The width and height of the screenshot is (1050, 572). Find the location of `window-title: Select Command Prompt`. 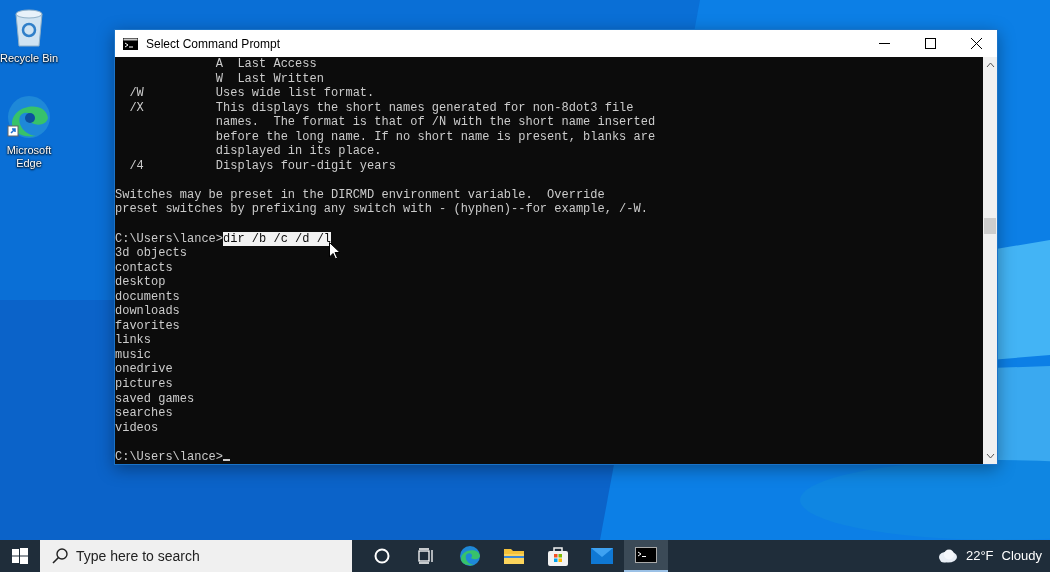

window-title: Select Command Prompt is located at coordinates (214, 44).